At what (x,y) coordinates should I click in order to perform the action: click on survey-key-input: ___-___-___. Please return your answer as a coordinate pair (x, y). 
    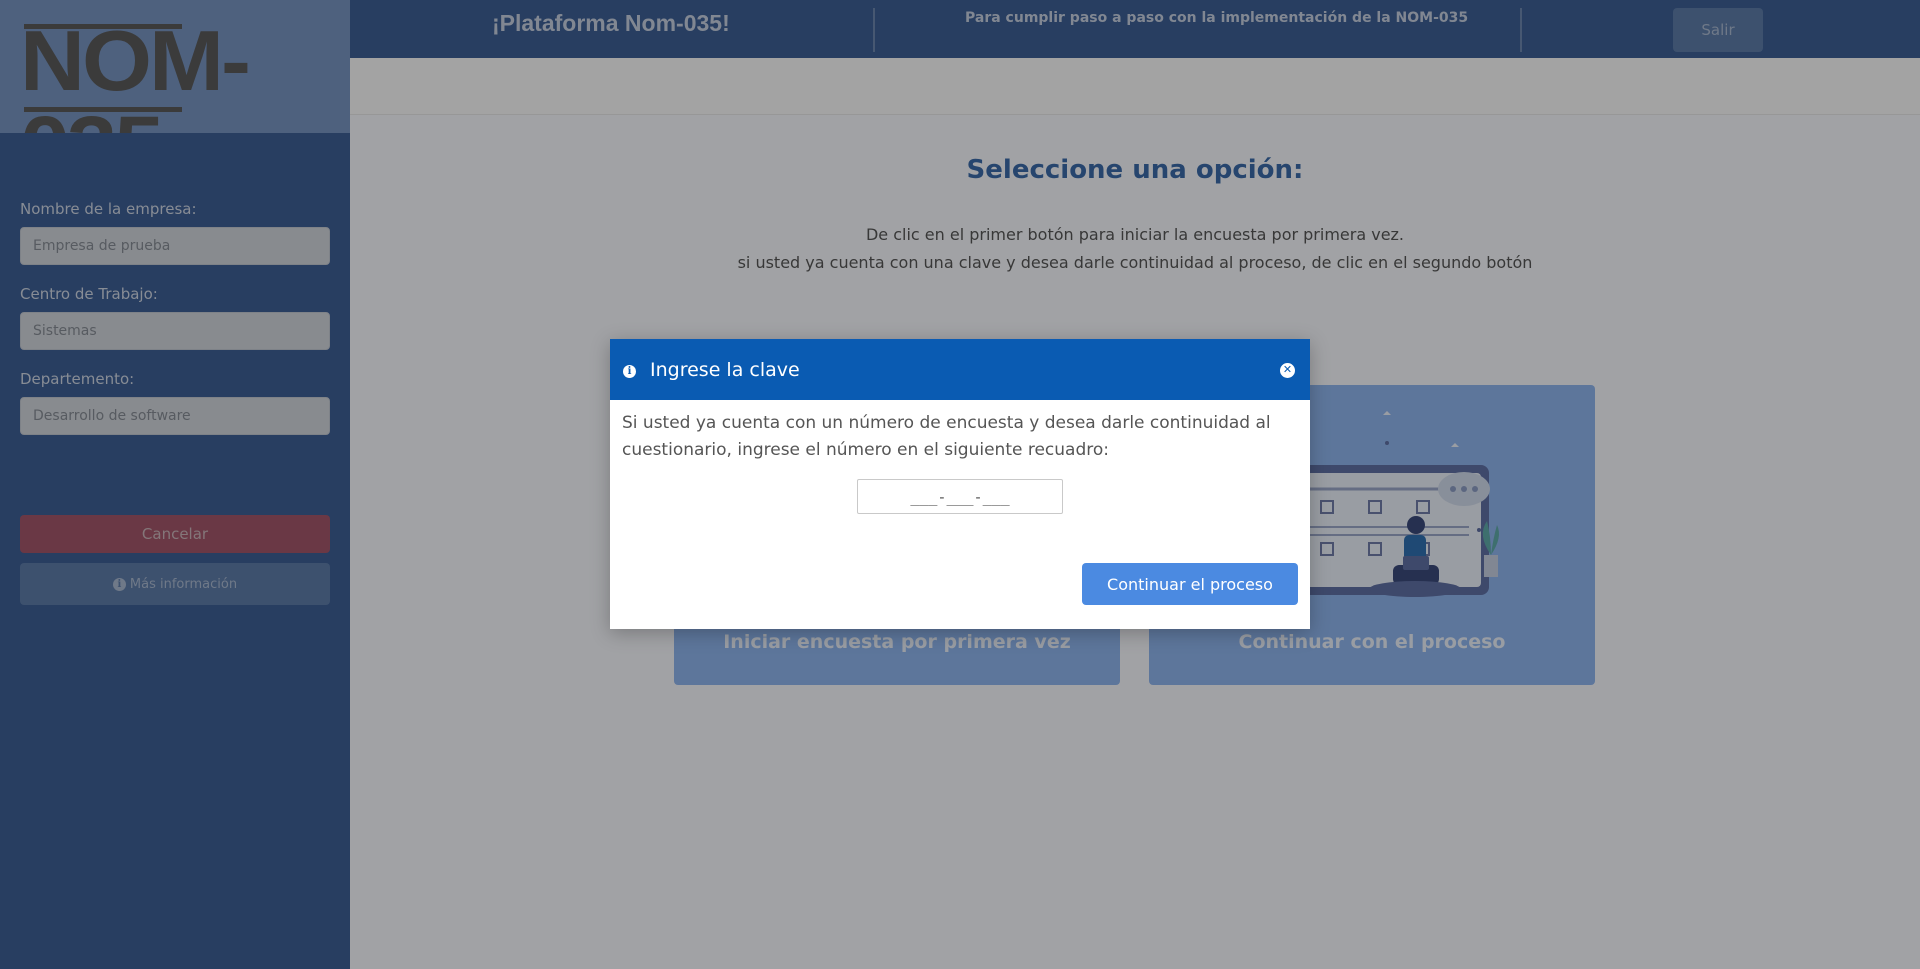
    Looking at the image, I should click on (960, 496).